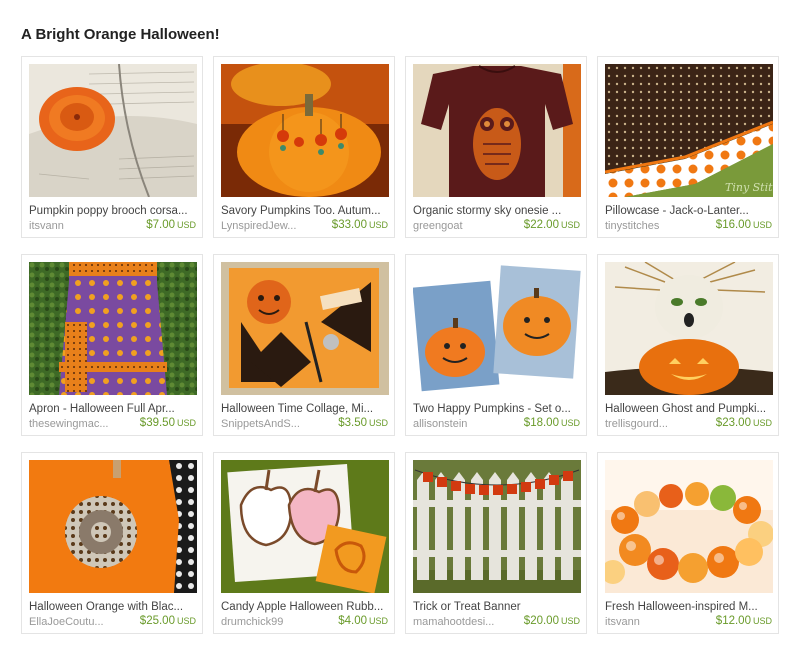 The height and width of the screenshot is (648, 795). I want to click on item-price: $23.00 USD, so click(744, 423).